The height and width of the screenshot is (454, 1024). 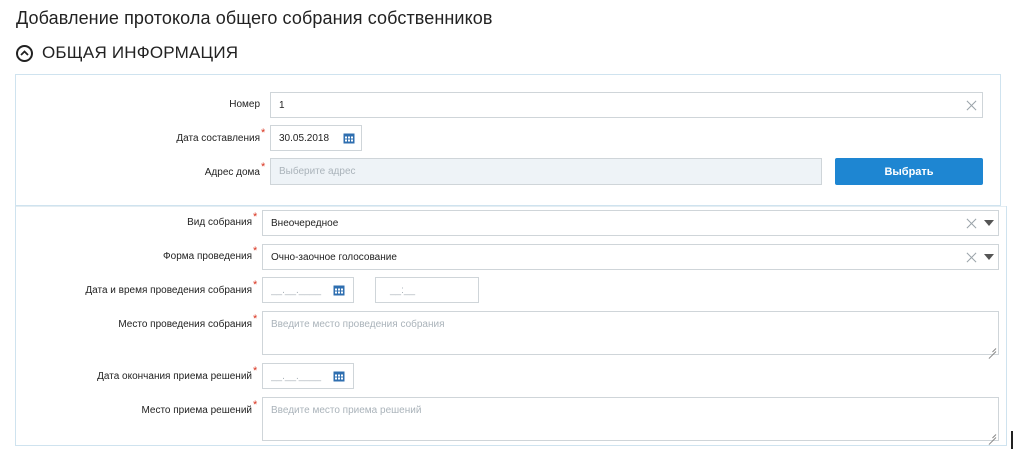 I want to click on meeting-form-value: Очно-заочное голосование, so click(x=334, y=257).